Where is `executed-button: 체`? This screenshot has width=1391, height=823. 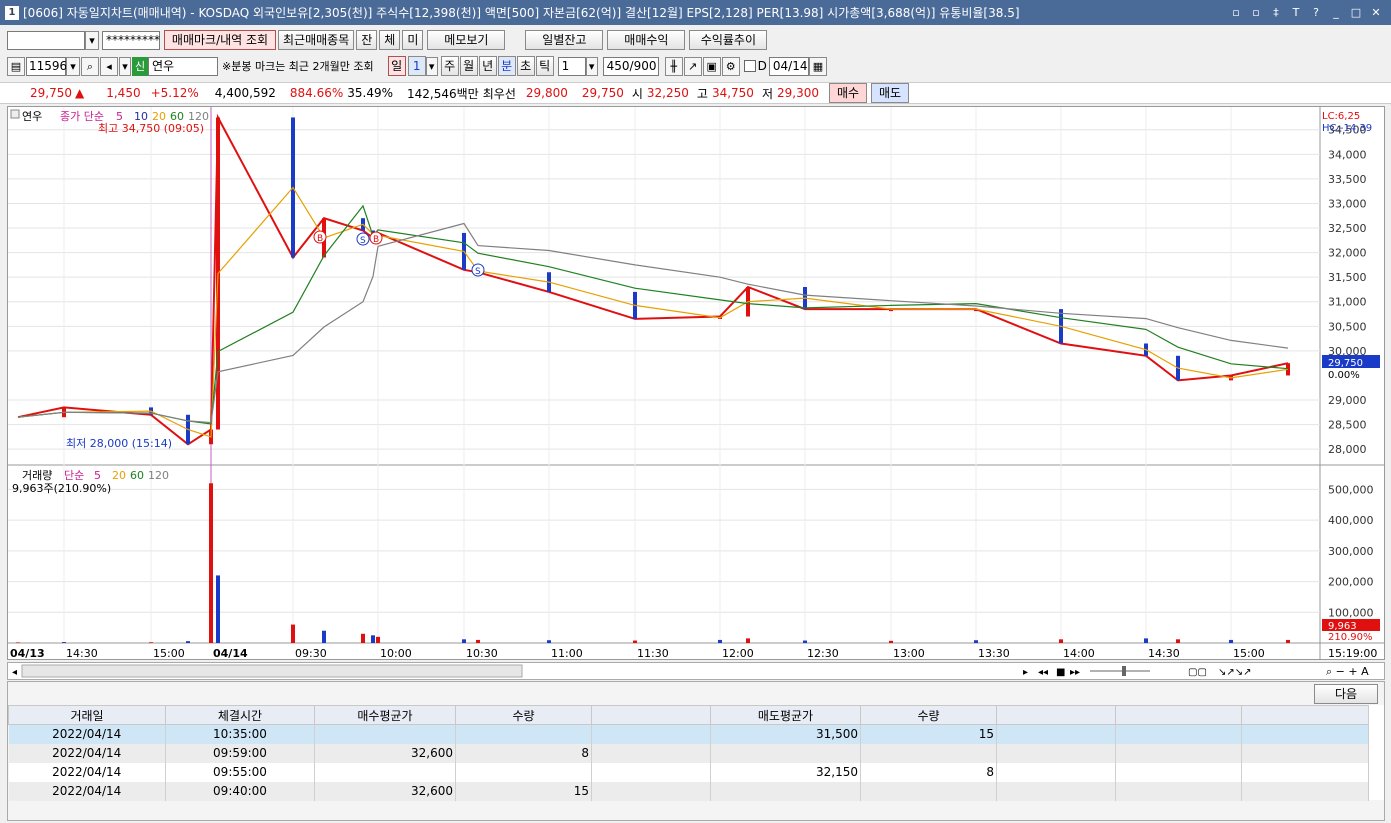 executed-button: 체 is located at coordinates (390, 40).